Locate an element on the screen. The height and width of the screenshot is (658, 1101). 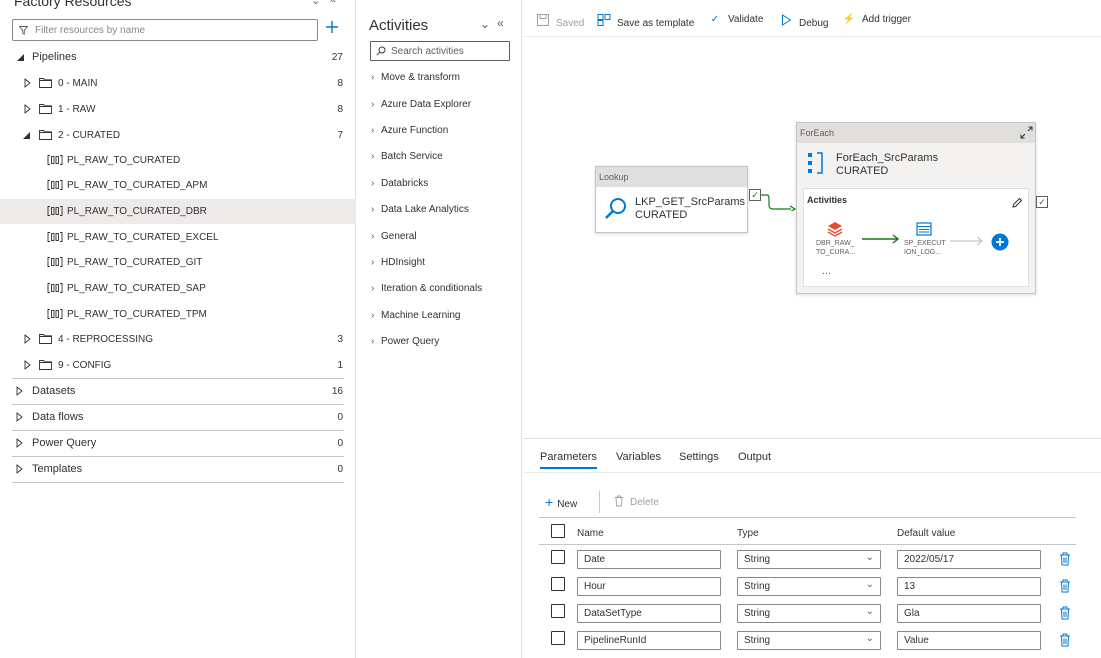
param-name-input: PipelineRunId is located at coordinates (649, 640).